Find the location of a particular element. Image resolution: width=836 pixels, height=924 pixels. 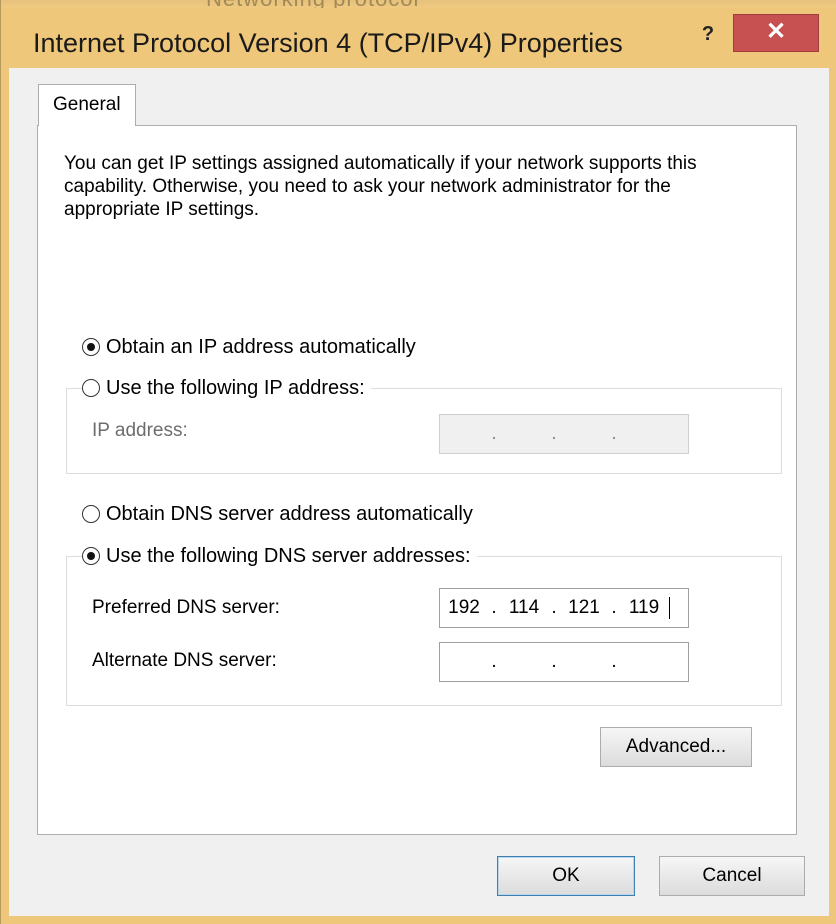

preferred-dns-field: 192. 114. 121. 119 is located at coordinates (564, 608).